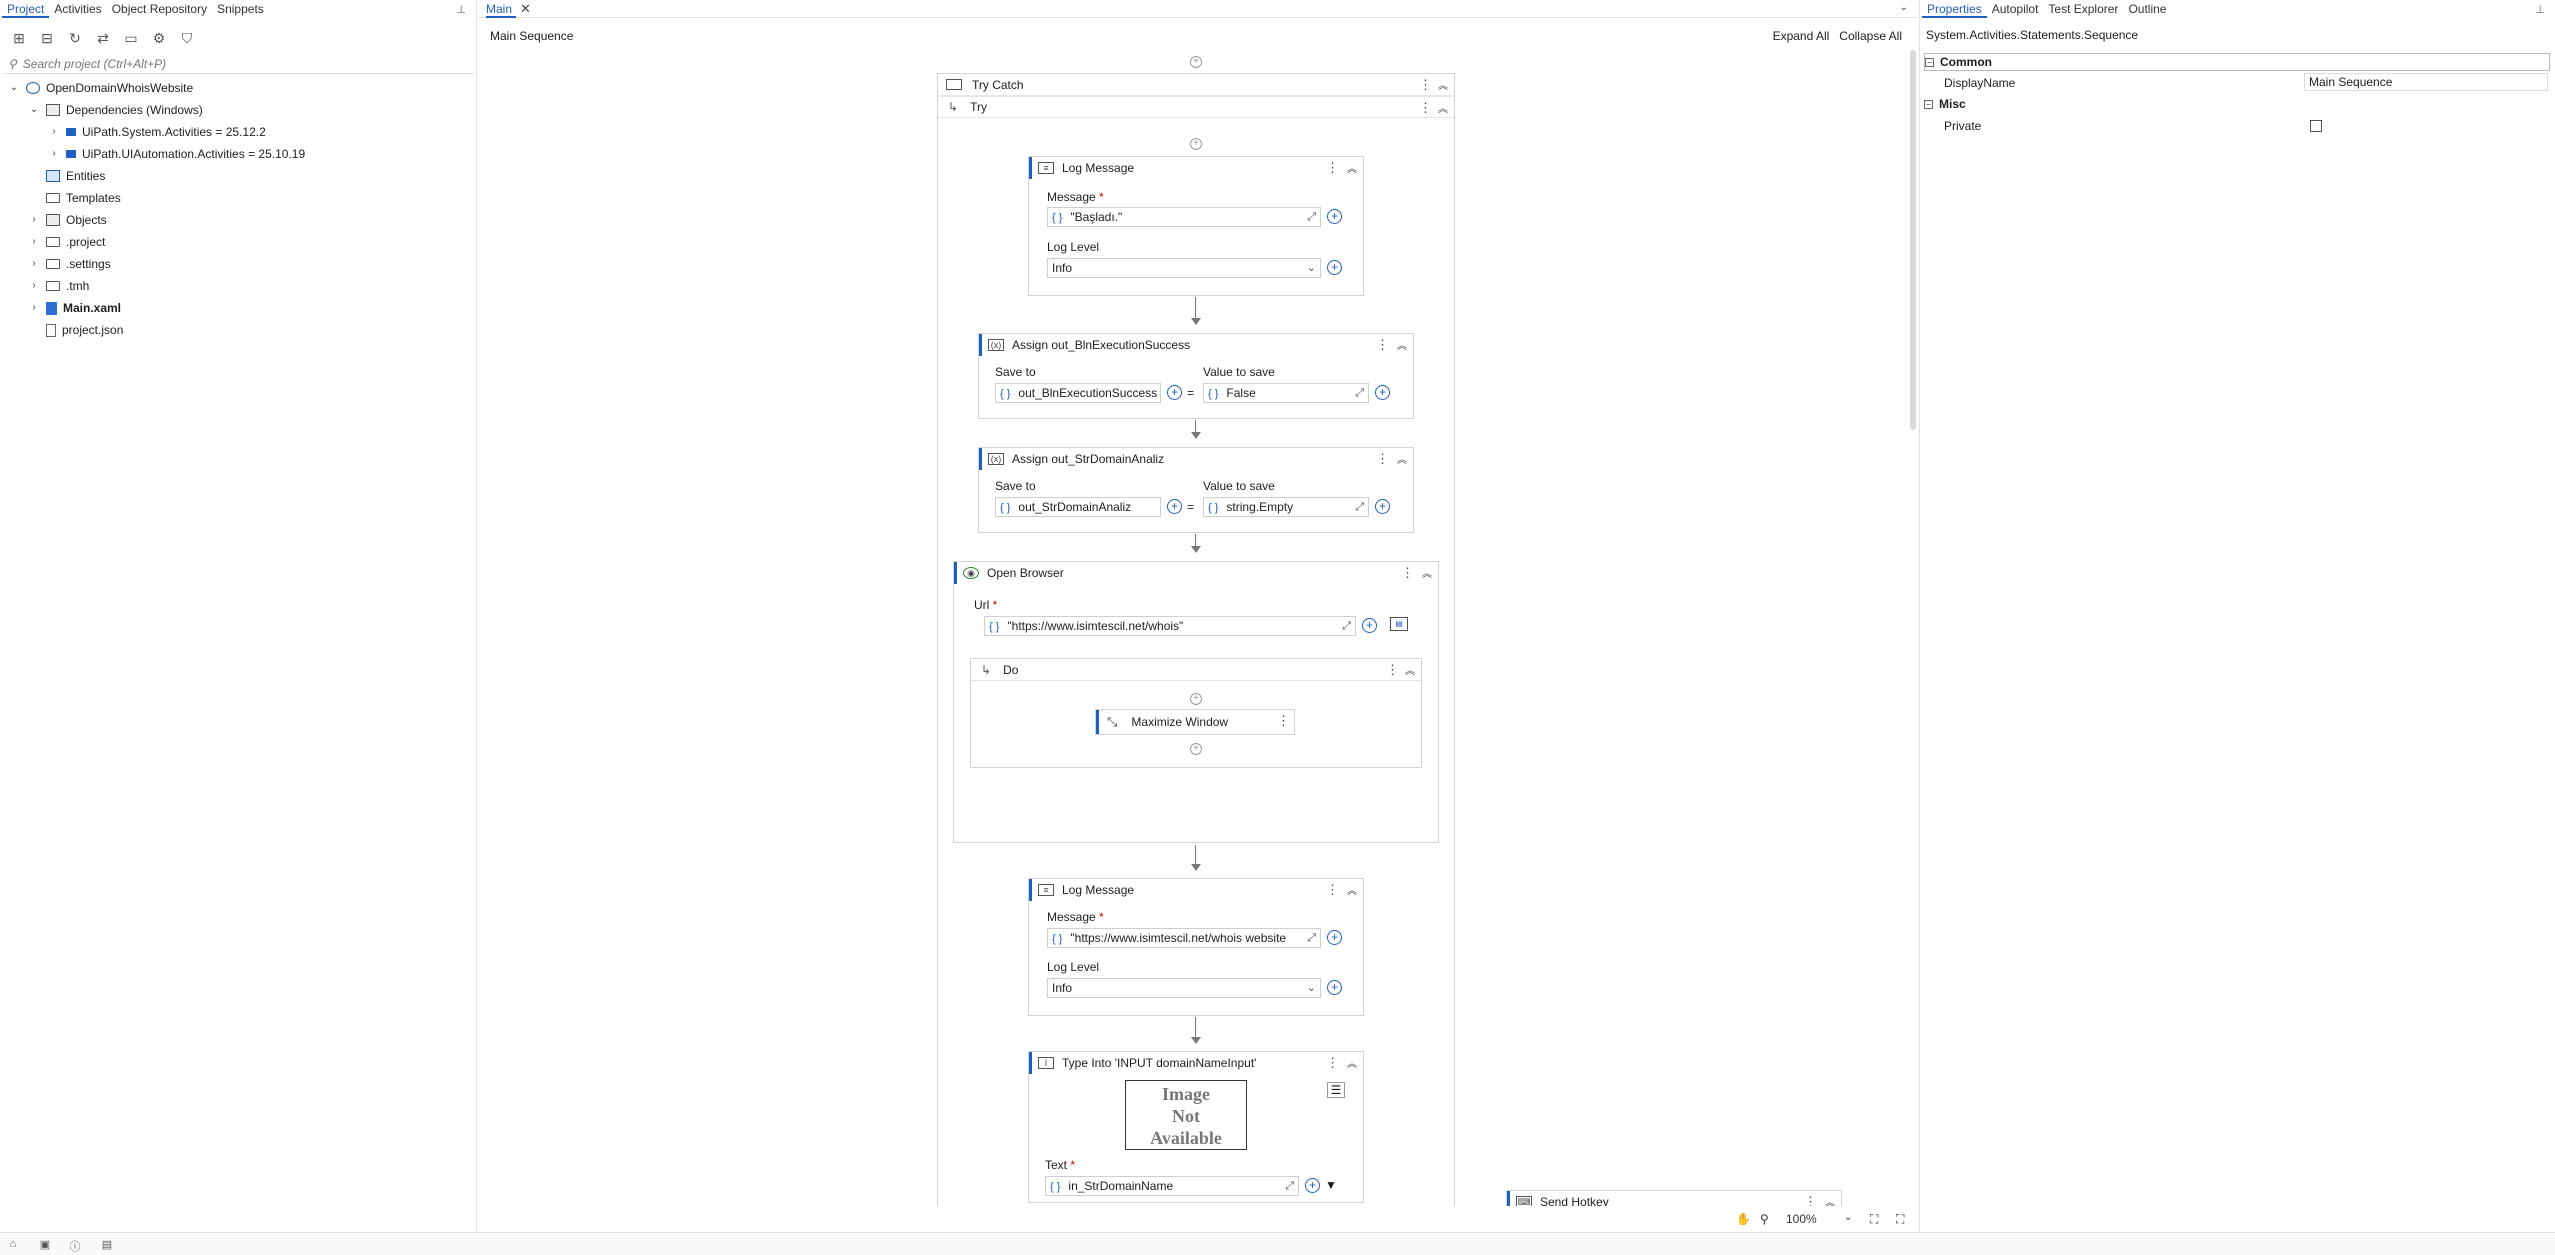  Describe the element at coordinates (159, 38) in the screenshot. I see `gear-icon: ⚙` at that location.